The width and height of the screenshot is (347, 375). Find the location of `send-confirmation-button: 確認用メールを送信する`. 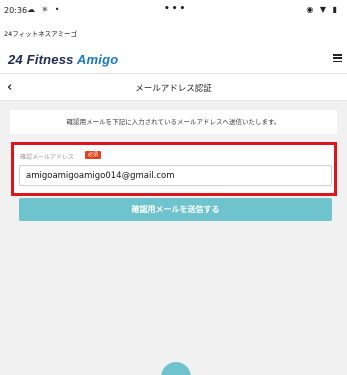

send-confirmation-button: 確認用メールを送信する is located at coordinates (175, 209).